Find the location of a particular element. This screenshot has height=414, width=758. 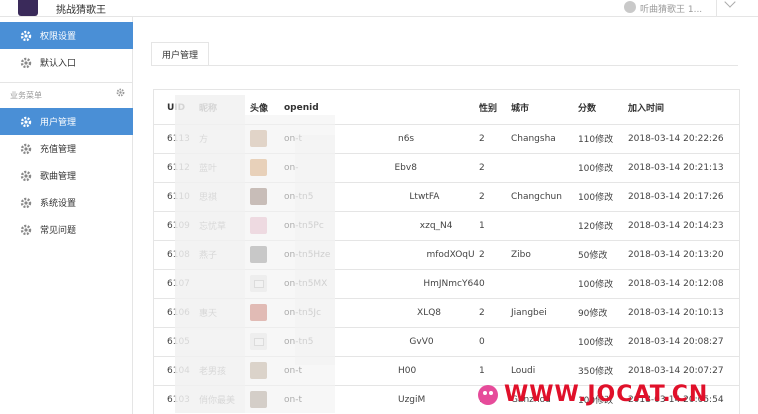

cat-logo-icon is located at coordinates (488, 394).